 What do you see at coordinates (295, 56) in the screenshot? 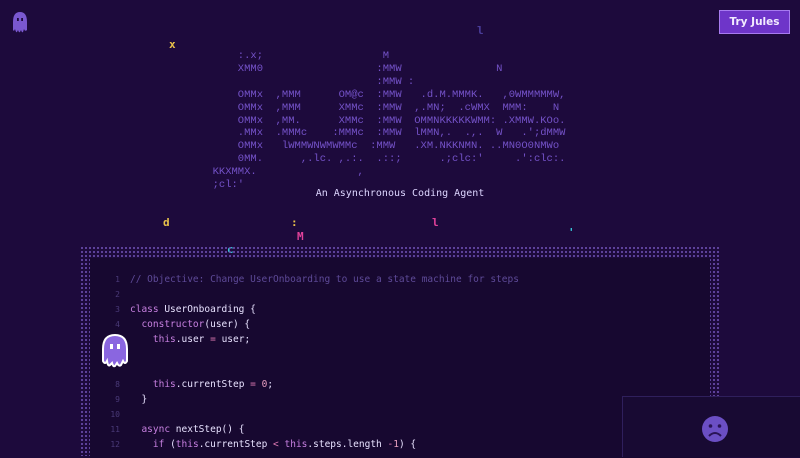
I see `ascii-line: :.x; M` at bounding box center [295, 56].